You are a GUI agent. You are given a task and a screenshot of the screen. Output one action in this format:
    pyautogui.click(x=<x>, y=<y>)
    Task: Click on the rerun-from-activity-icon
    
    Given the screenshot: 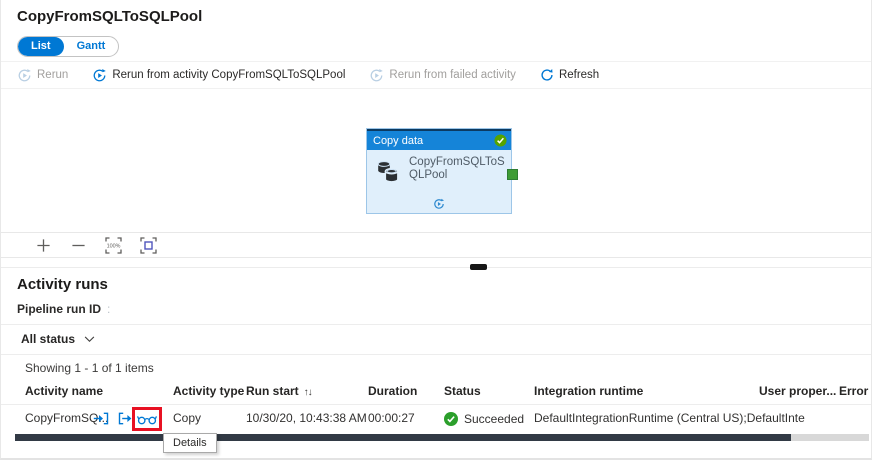 What is the action you would take?
    pyautogui.click(x=99, y=75)
    